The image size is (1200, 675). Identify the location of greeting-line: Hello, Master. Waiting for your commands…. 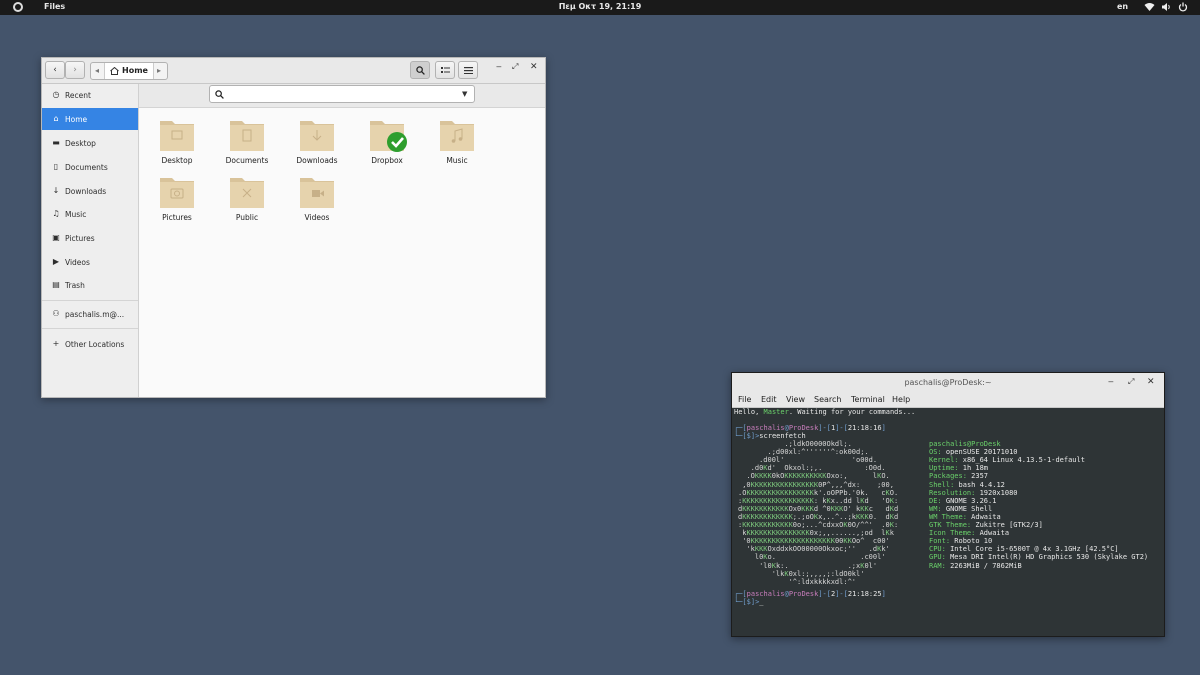
(825, 412).